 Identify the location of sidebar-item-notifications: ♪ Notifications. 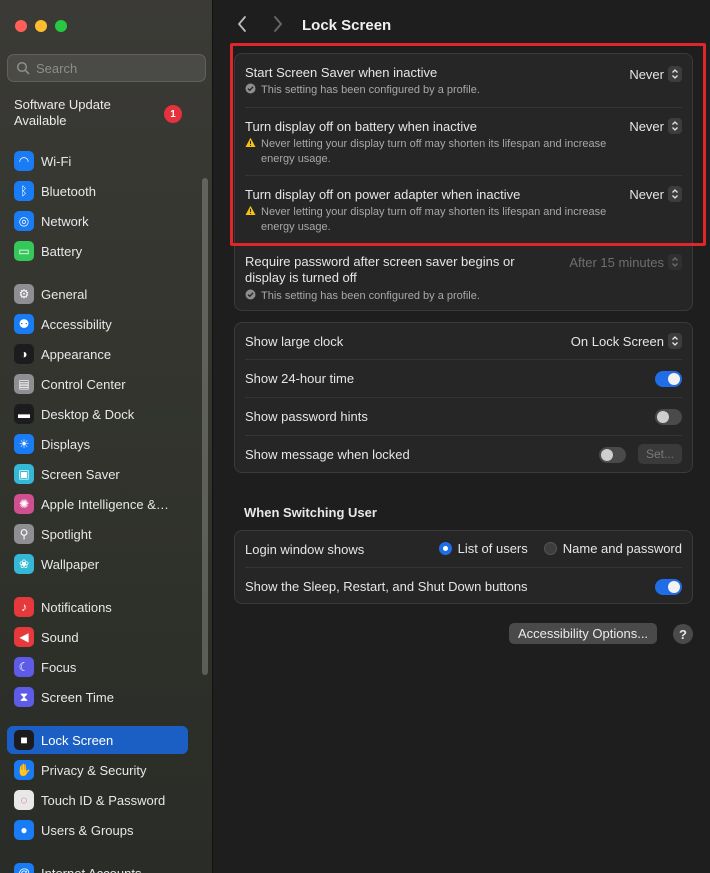
(97, 607).